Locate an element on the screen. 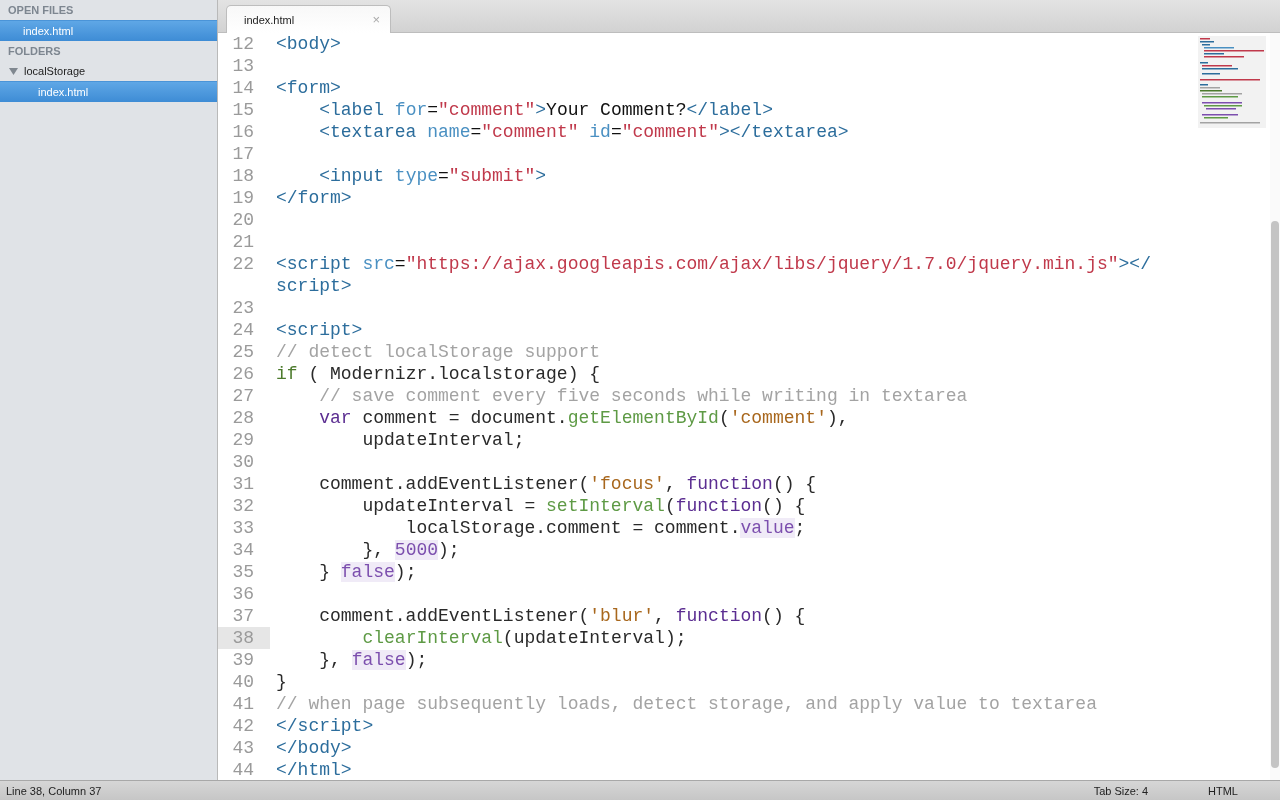  line-number: 18 is located at coordinates (243, 176).